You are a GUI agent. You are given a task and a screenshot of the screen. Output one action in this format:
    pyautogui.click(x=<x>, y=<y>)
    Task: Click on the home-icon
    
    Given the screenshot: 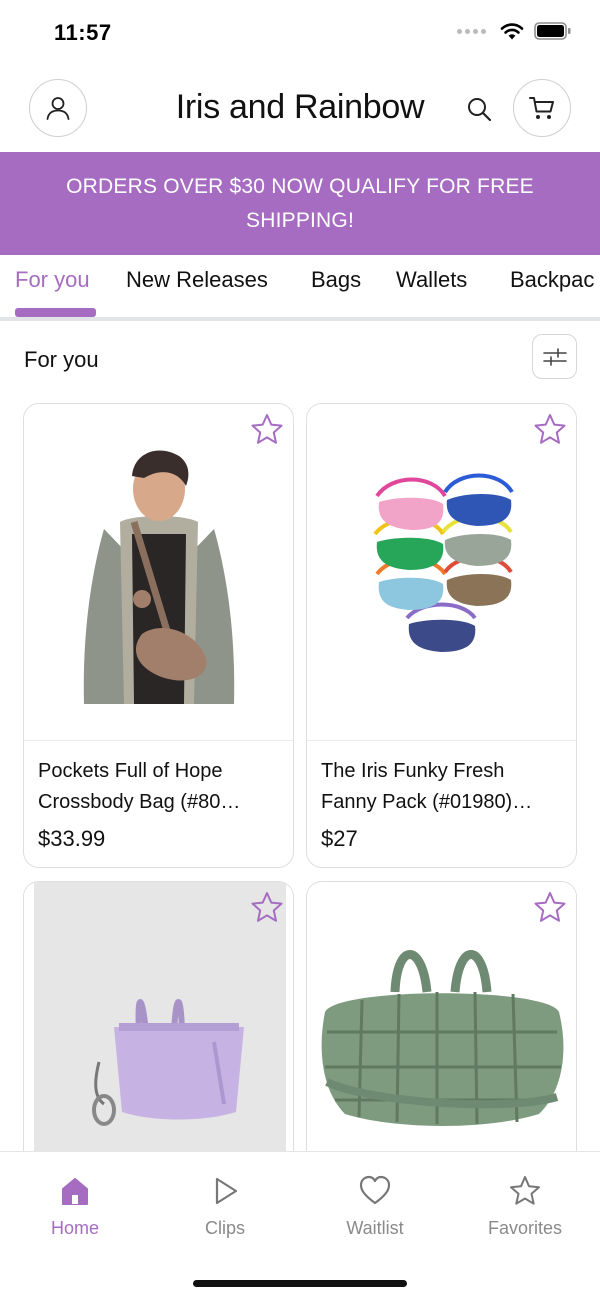 What is the action you would take?
    pyautogui.click(x=75, y=1191)
    